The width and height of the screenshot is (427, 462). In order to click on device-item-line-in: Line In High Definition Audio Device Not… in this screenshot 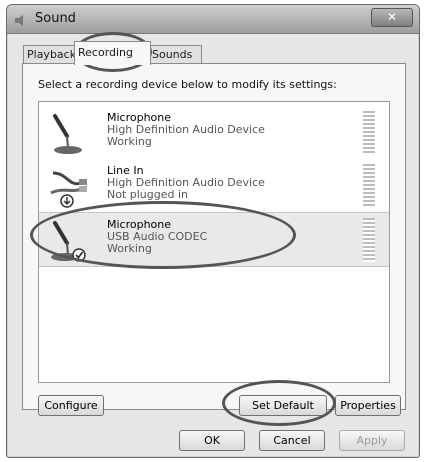, I will do `click(214, 185)`.